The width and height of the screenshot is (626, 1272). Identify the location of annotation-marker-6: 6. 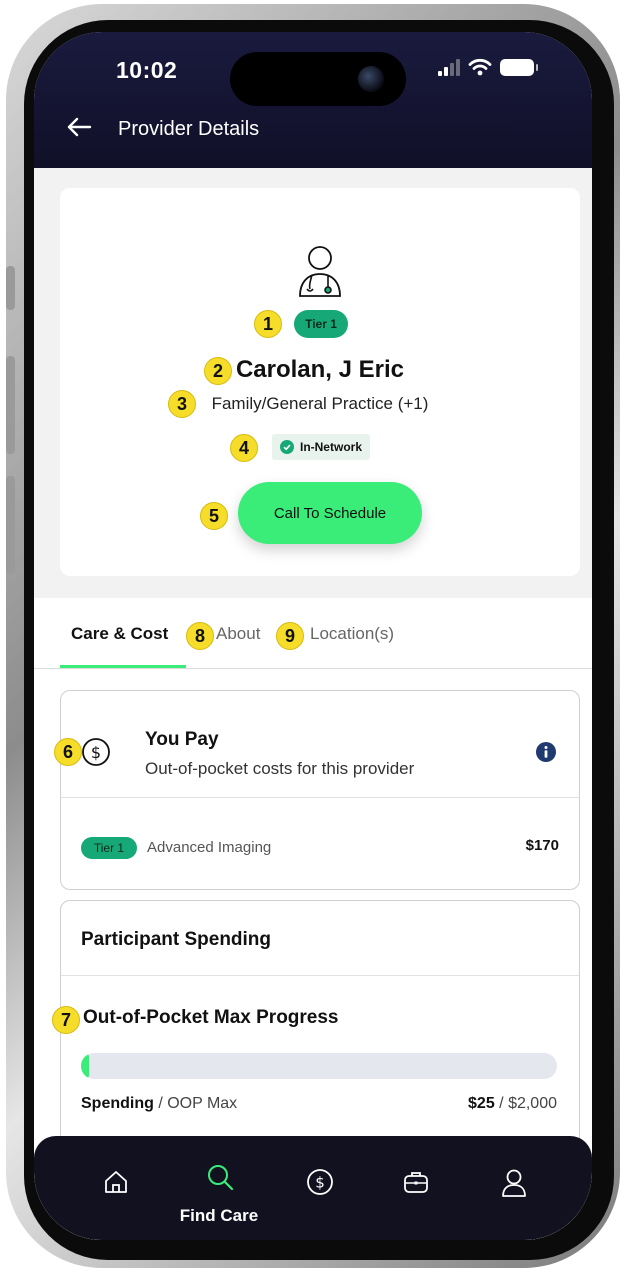
(68, 752).